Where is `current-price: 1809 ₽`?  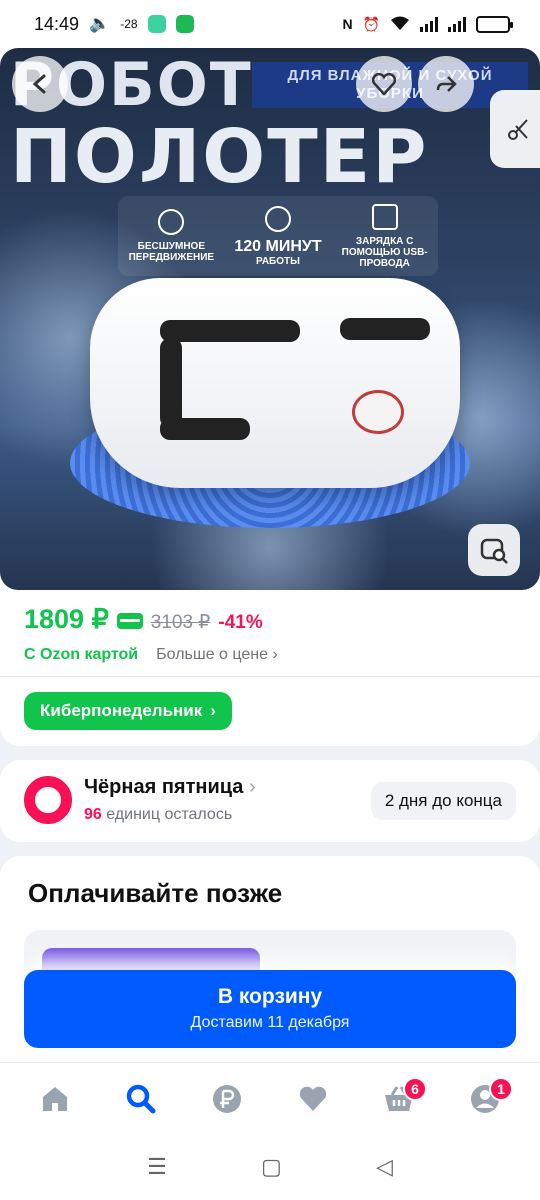
current-price: 1809 ₽ is located at coordinates (66, 619).